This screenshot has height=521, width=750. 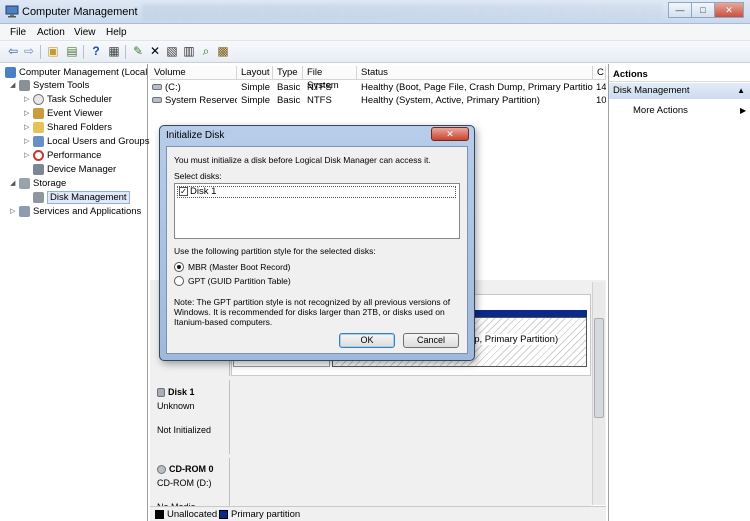 I want to click on column-file-system: File System, so click(x=330, y=78).